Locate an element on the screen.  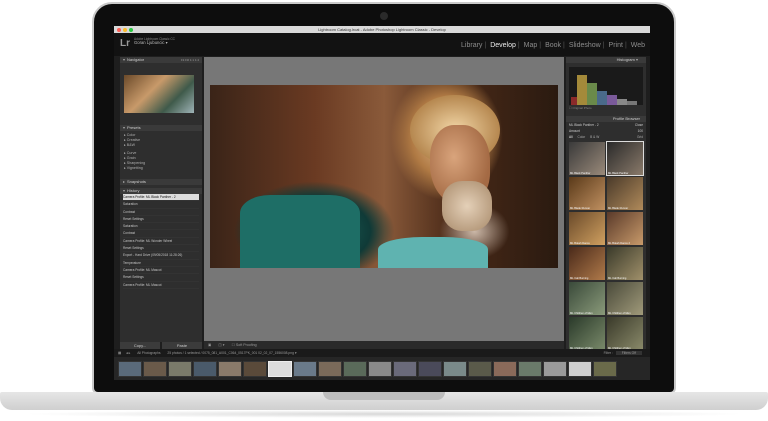
snapshots-header: ▸ Snapshots is located at coordinates (161, 182).